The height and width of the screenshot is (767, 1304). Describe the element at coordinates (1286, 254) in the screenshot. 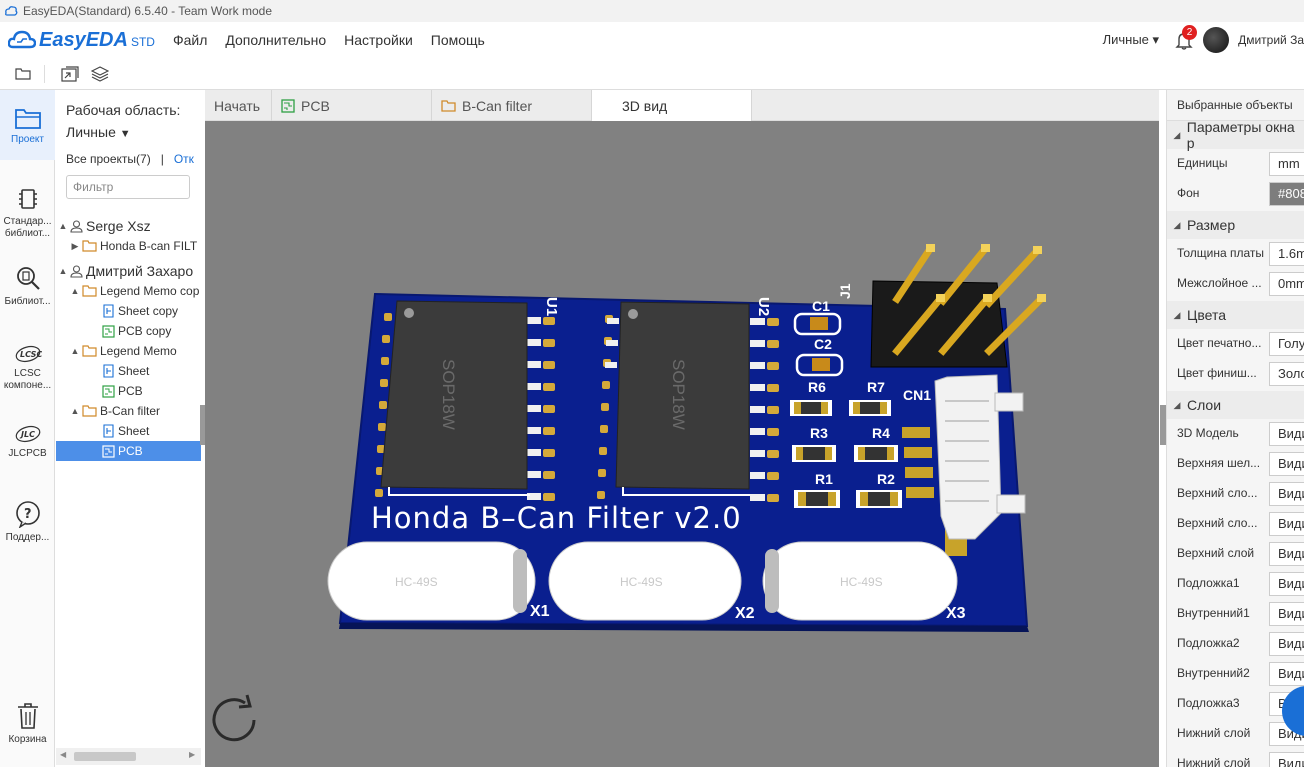

I see `property-value-field: 1.6mm` at that location.